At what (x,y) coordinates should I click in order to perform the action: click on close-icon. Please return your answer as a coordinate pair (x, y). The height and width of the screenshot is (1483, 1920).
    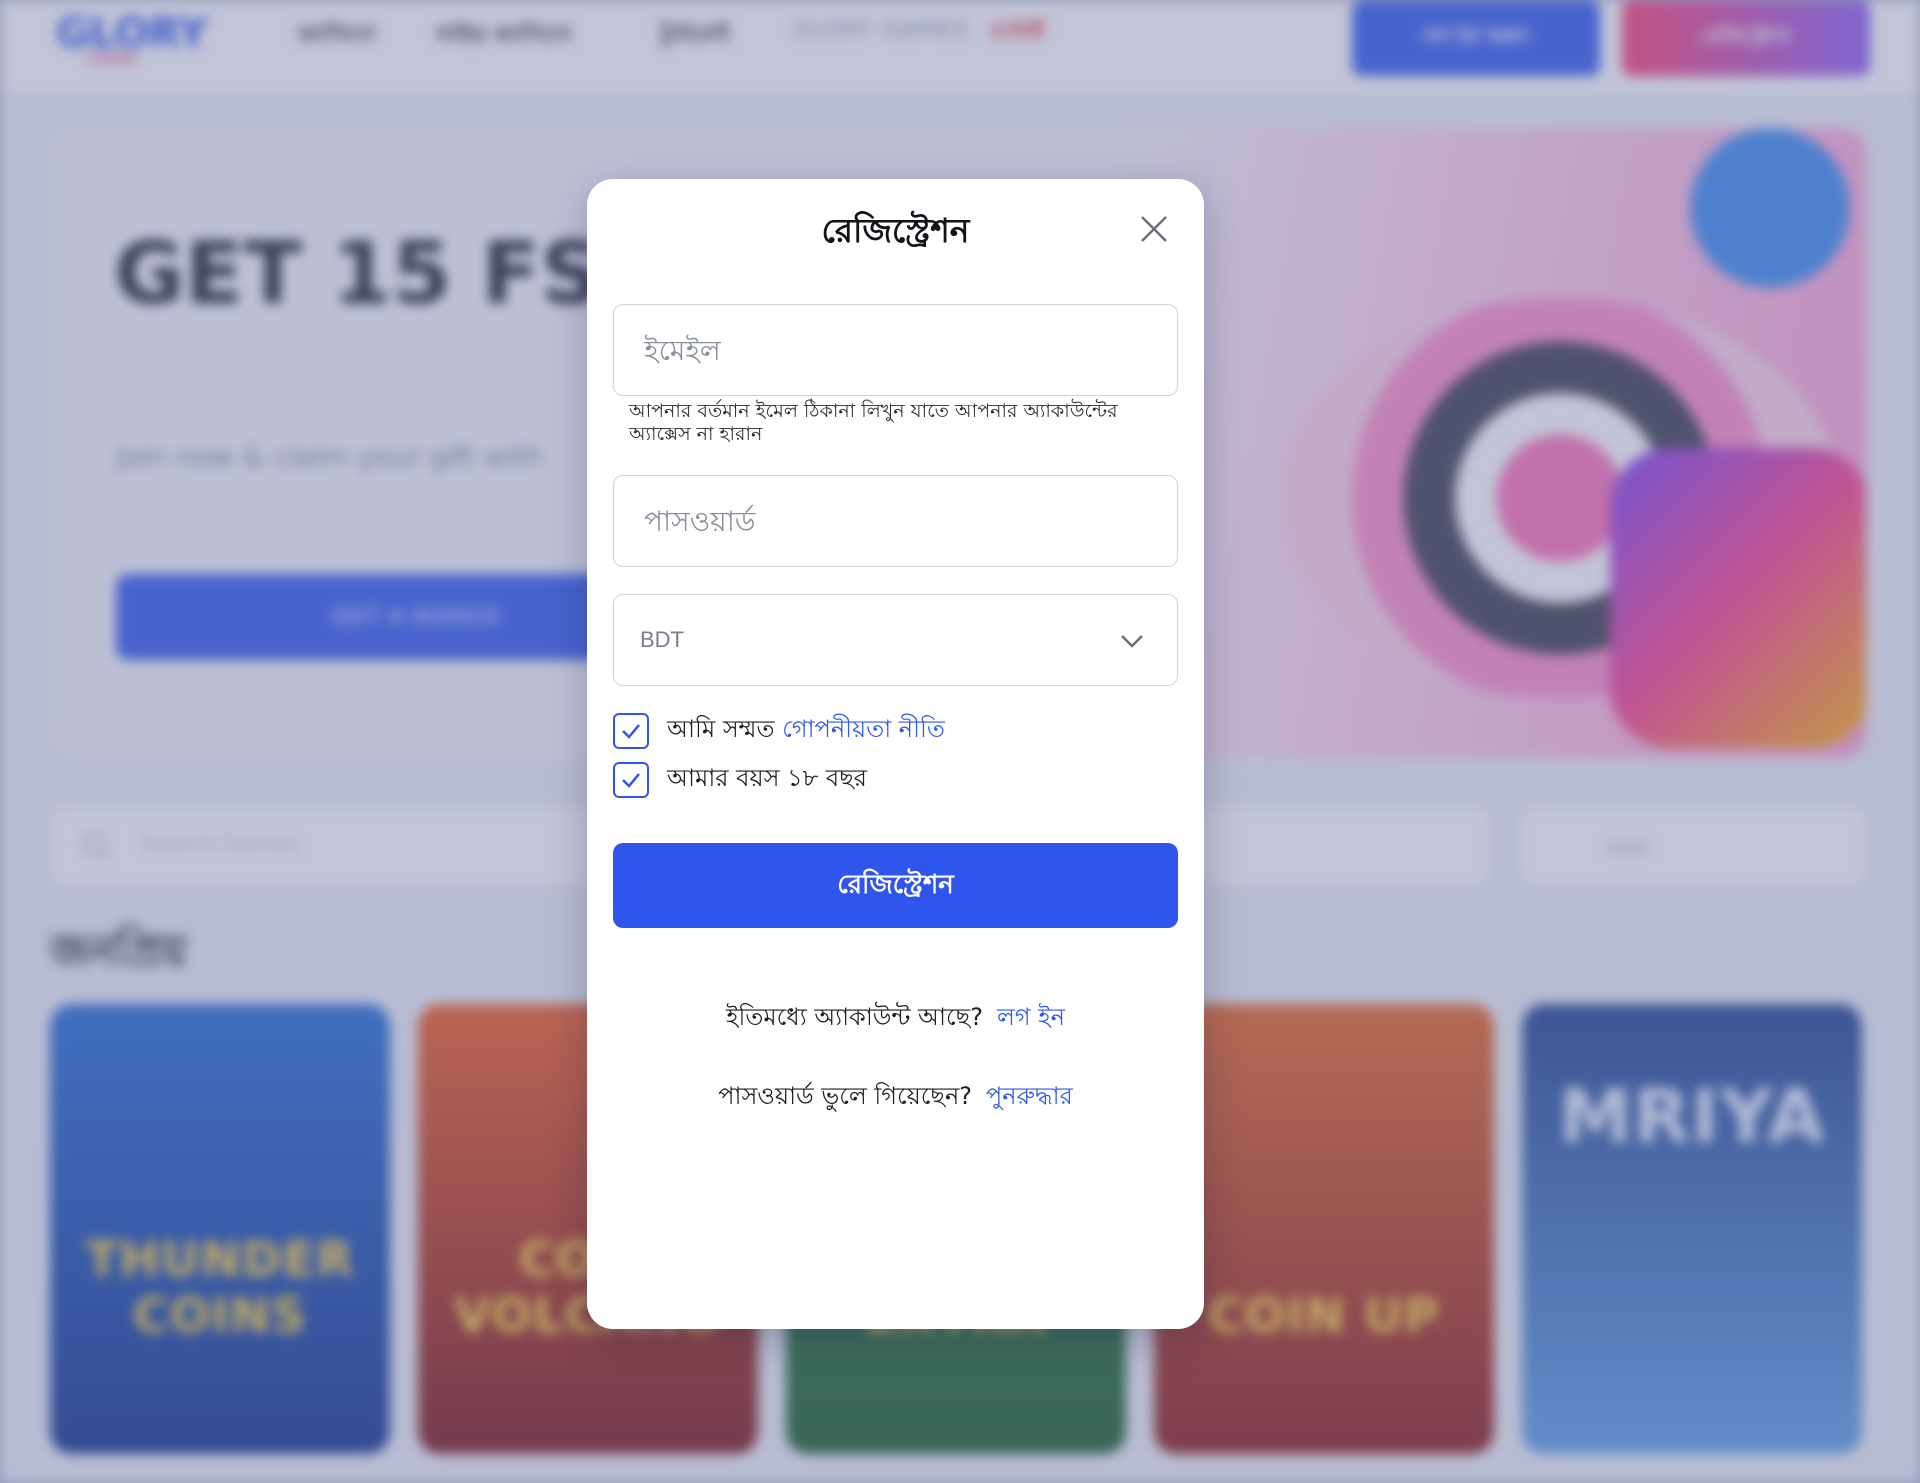
    Looking at the image, I should click on (1154, 229).